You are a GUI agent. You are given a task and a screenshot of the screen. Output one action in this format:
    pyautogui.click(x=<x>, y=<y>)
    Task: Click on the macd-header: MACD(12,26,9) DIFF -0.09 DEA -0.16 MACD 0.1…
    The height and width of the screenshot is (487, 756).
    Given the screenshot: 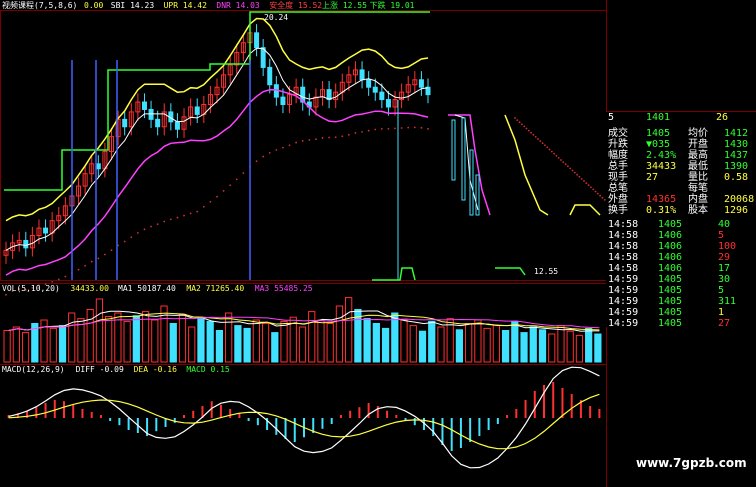 What is the action you would take?
    pyautogui.click(x=116, y=369)
    